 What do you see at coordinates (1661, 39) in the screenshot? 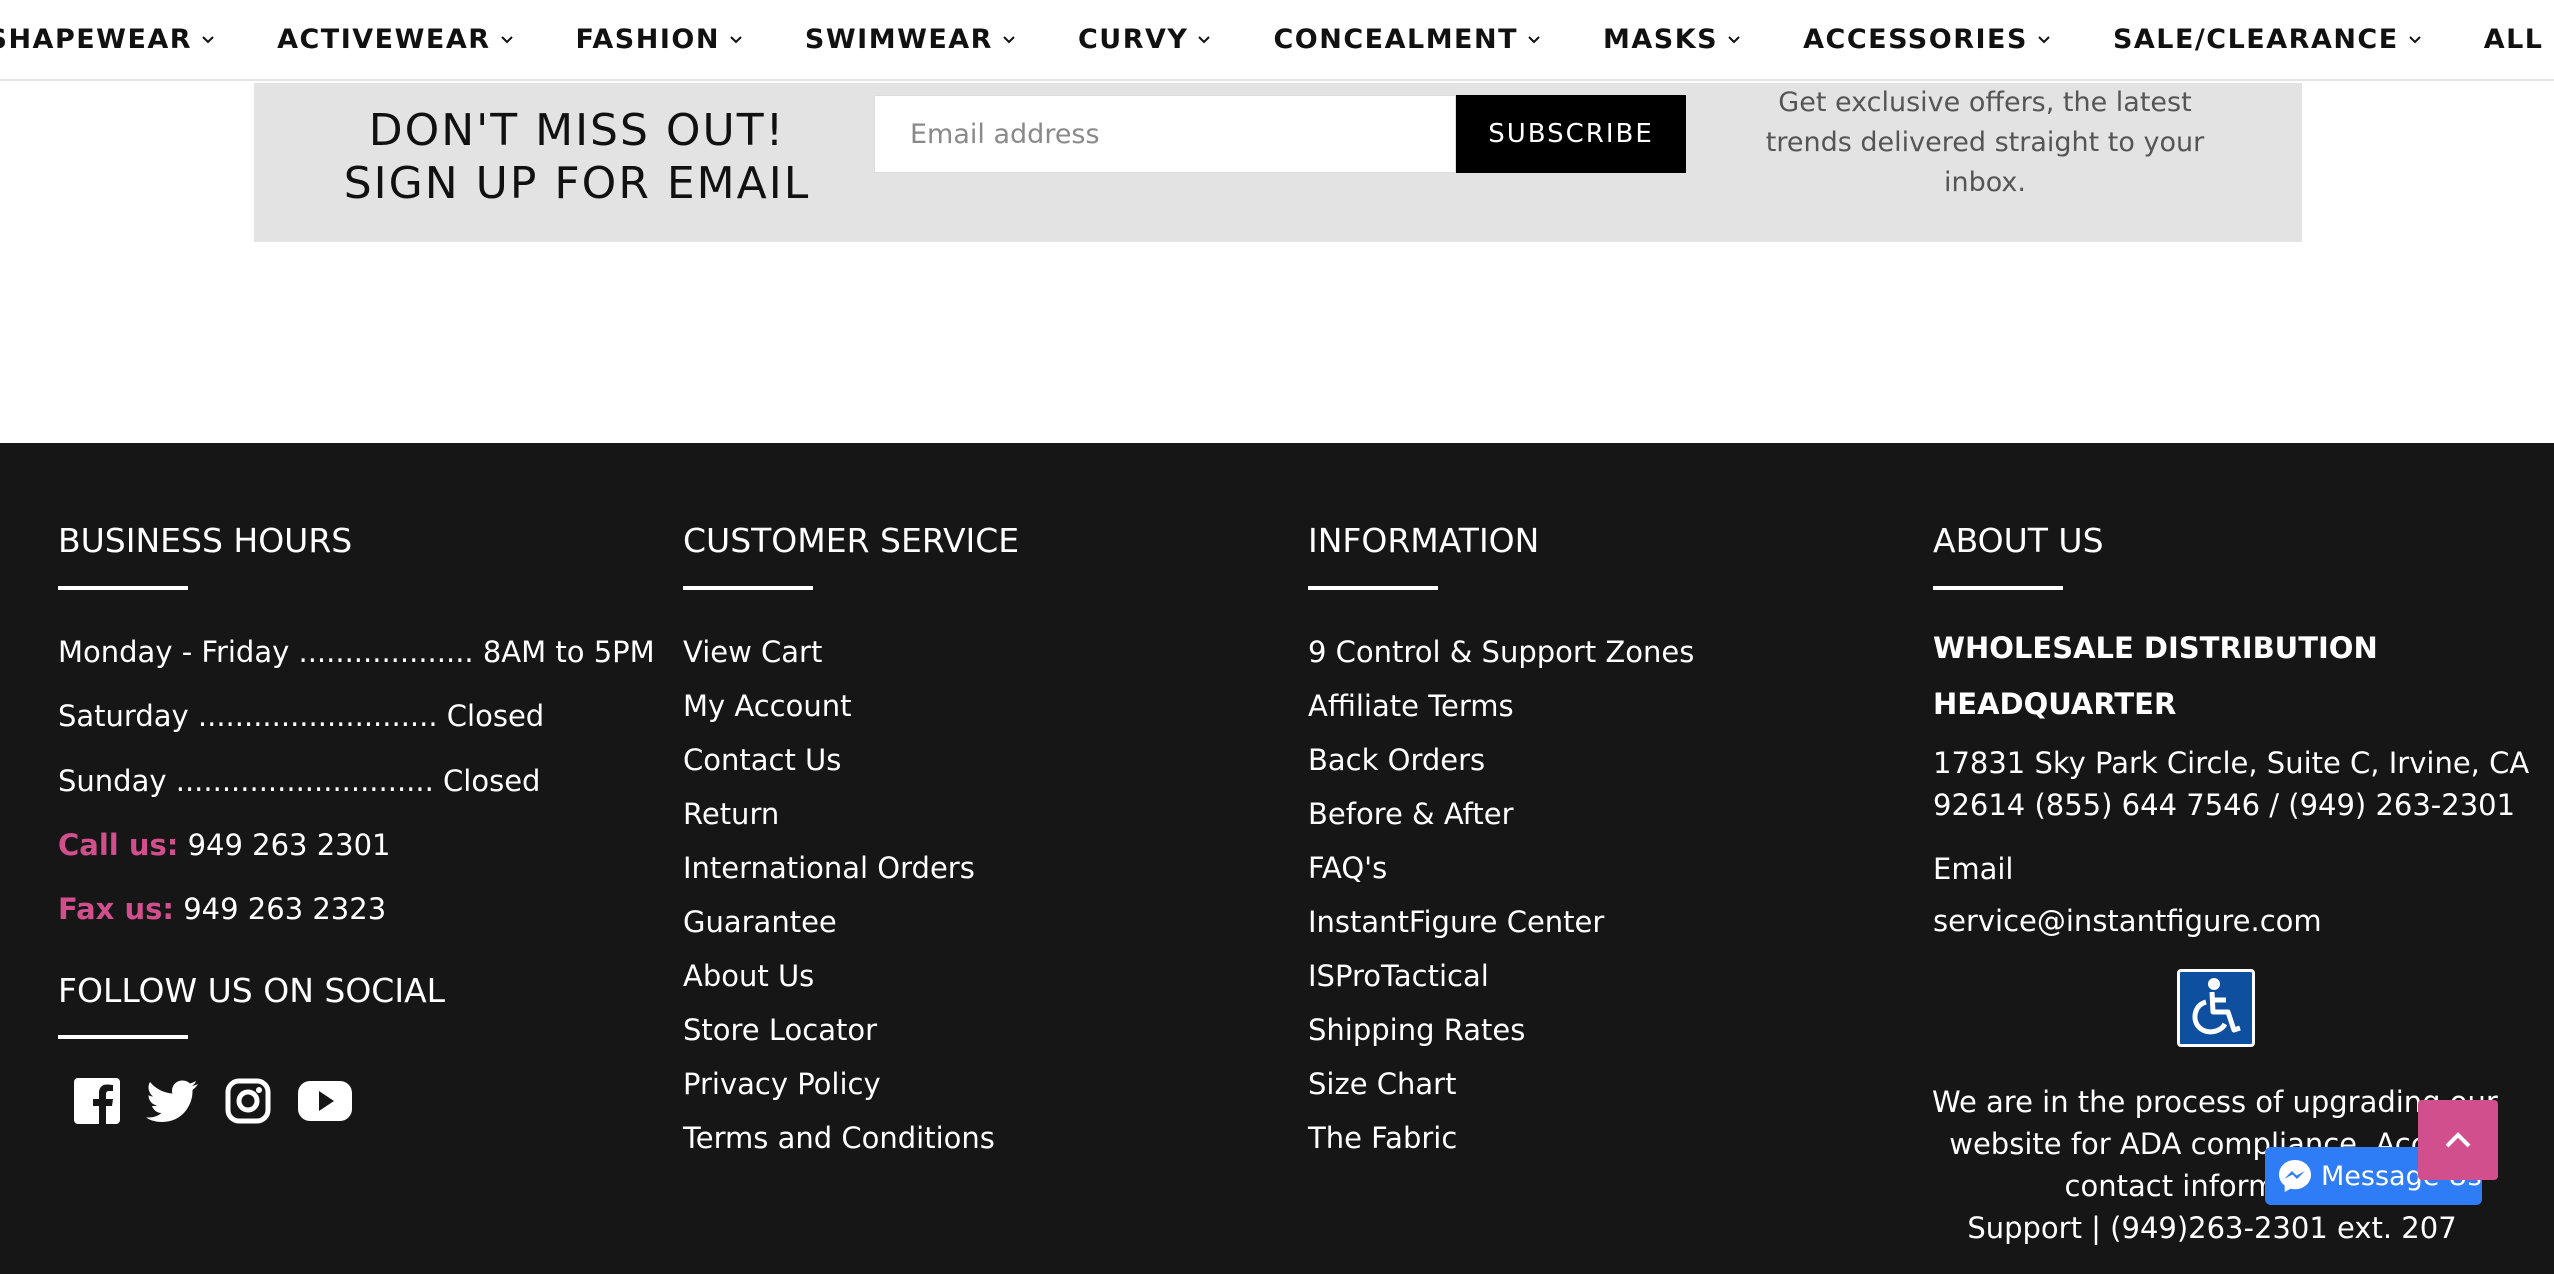
I see `nav-label: MASKS` at bounding box center [1661, 39].